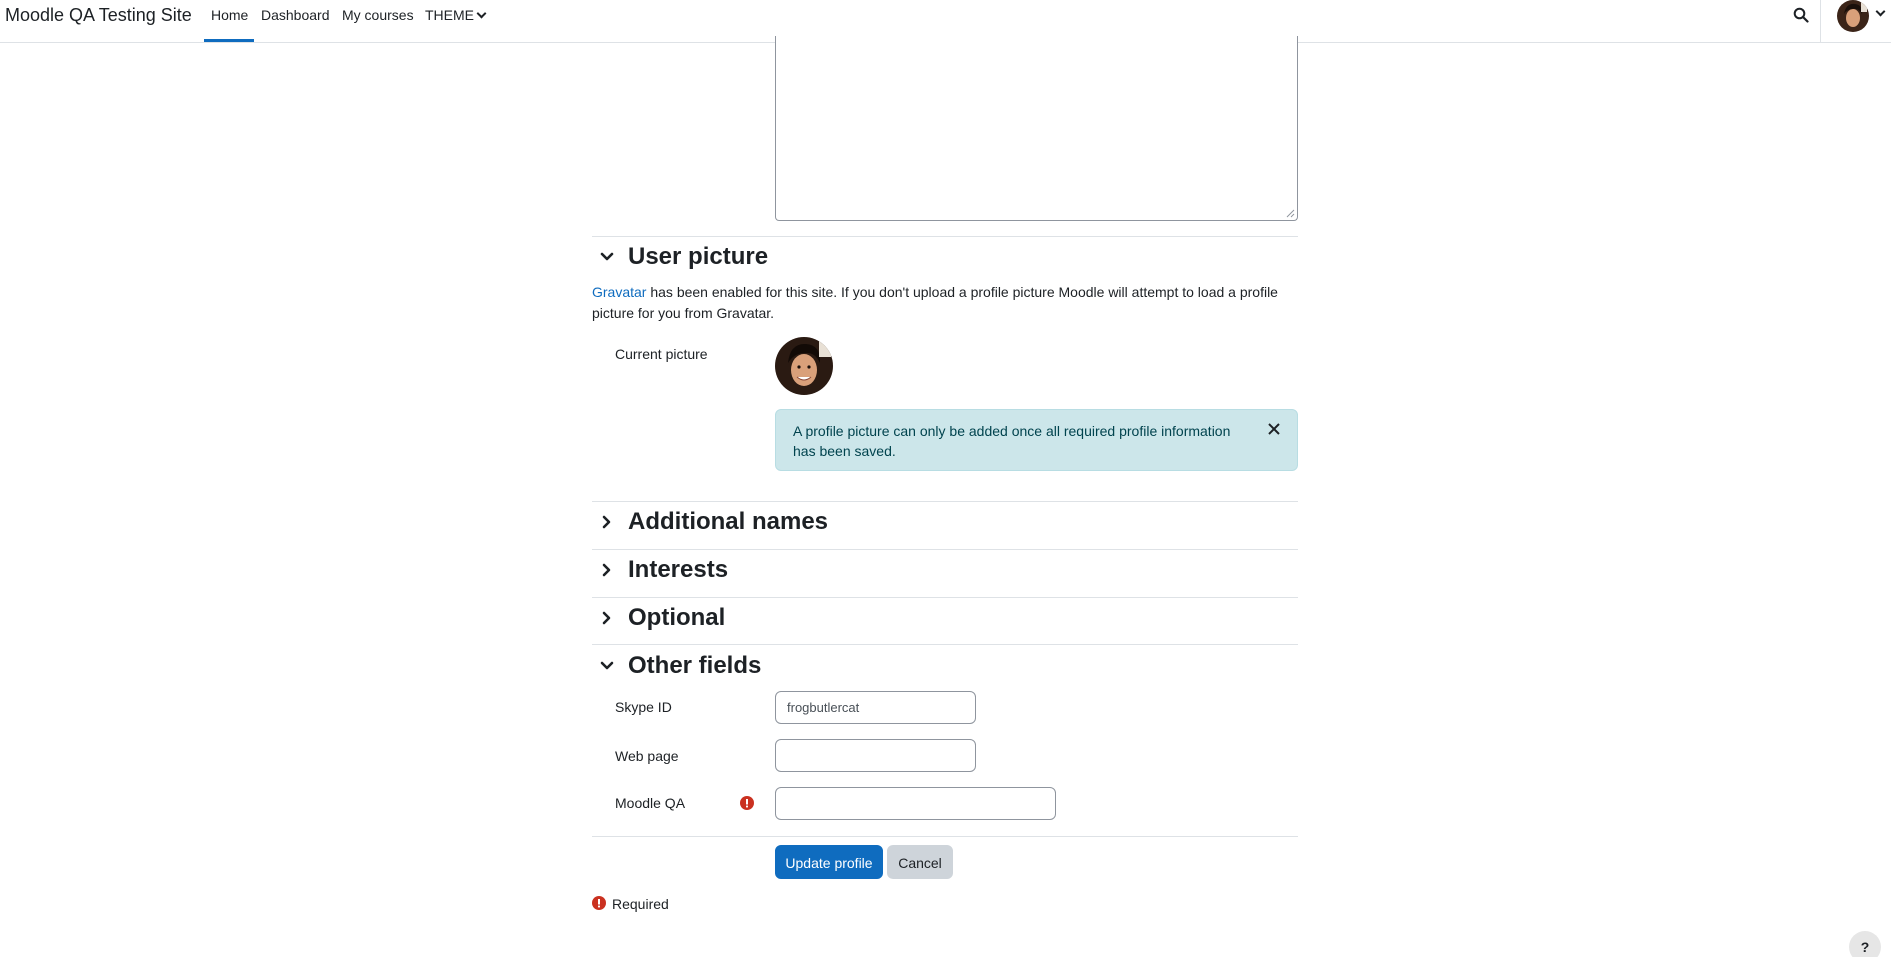  I want to click on close-icon, so click(1274, 429).